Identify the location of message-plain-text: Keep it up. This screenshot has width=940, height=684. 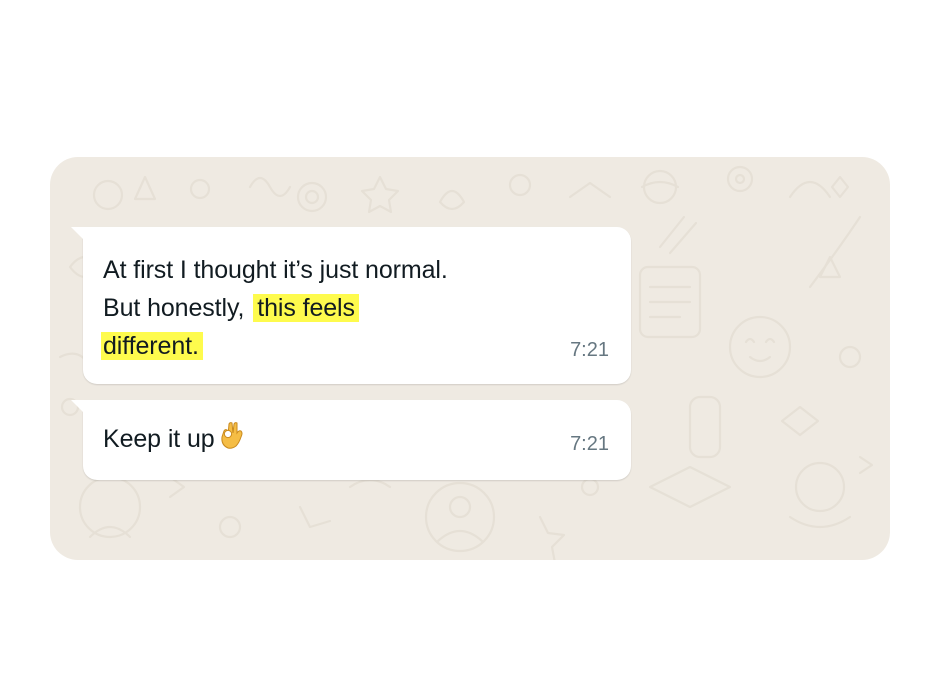
(159, 439).